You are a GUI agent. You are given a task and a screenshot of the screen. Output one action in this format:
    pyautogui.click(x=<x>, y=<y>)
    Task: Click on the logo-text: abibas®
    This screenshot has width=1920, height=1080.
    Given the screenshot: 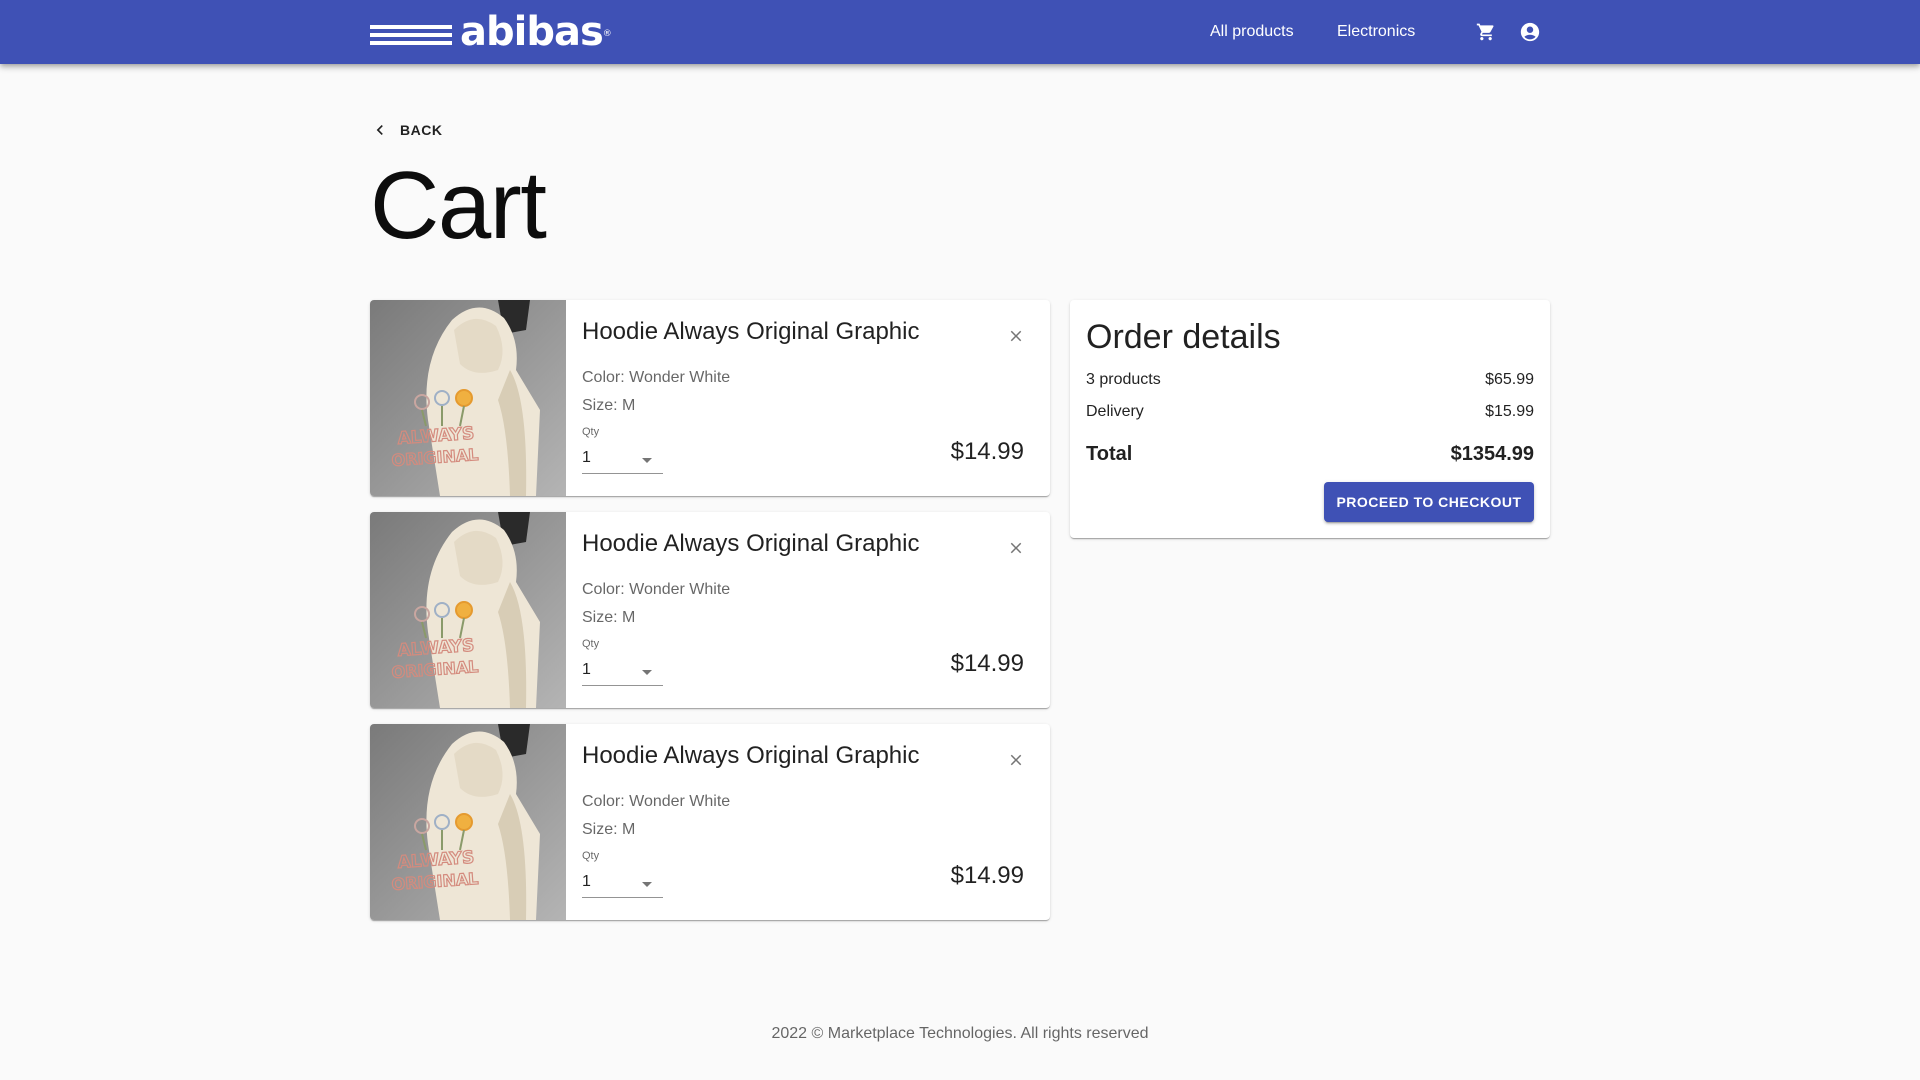 What is the action you would take?
    pyautogui.click(x=536, y=32)
    